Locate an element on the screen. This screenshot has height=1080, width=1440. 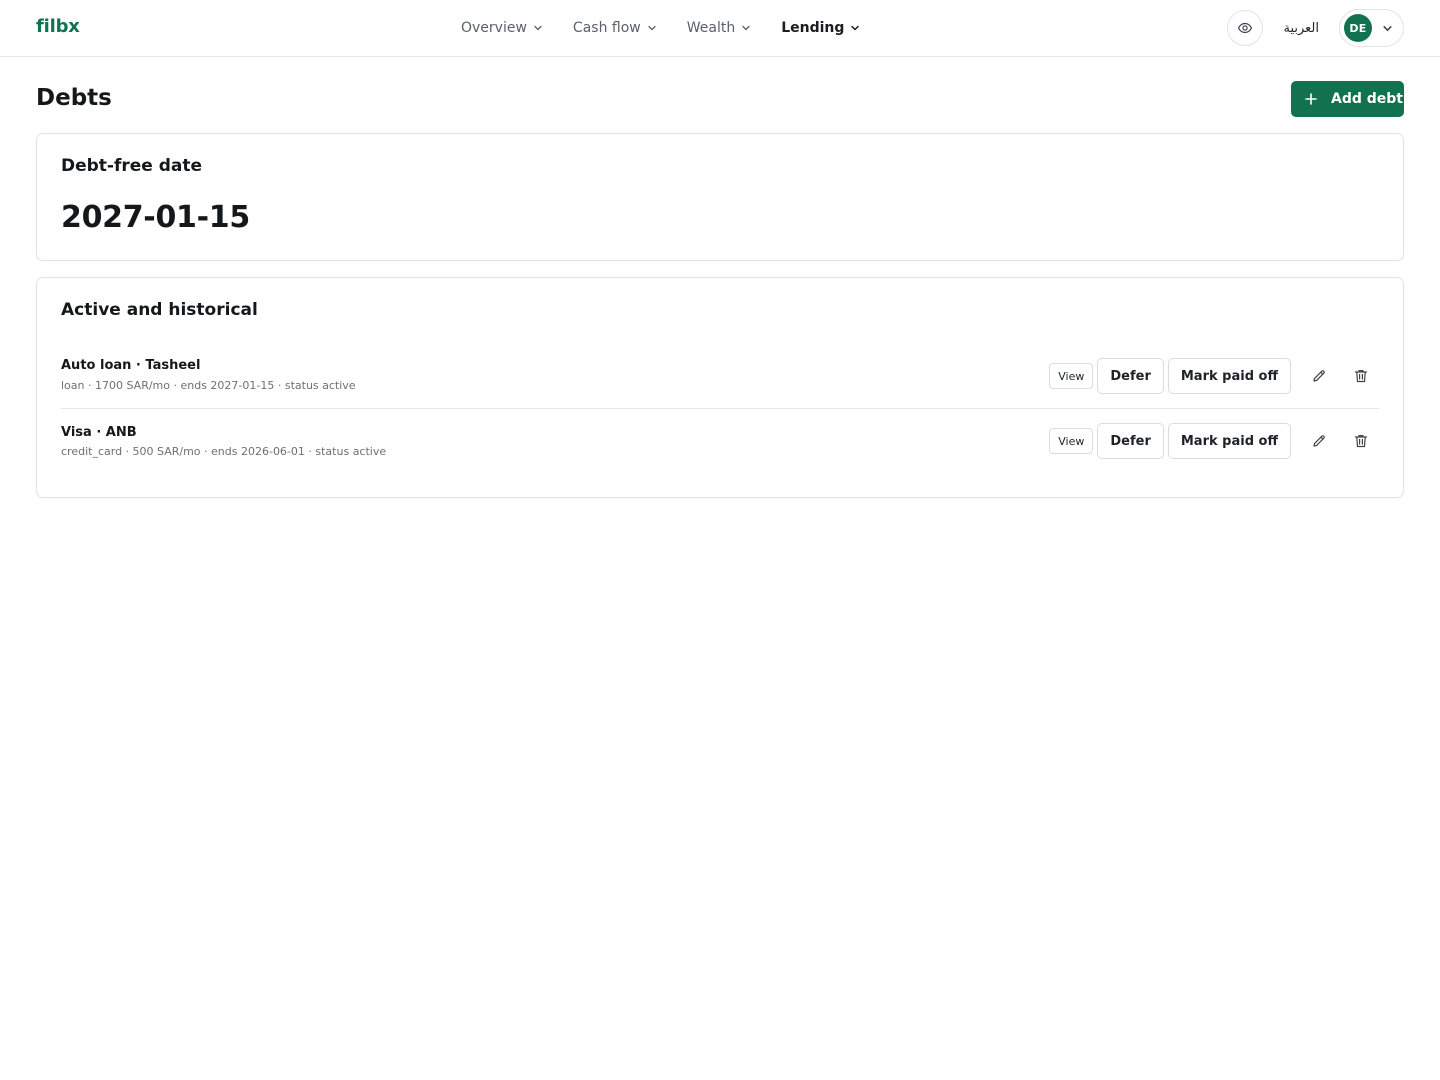
plus-icon is located at coordinates (1311, 99).